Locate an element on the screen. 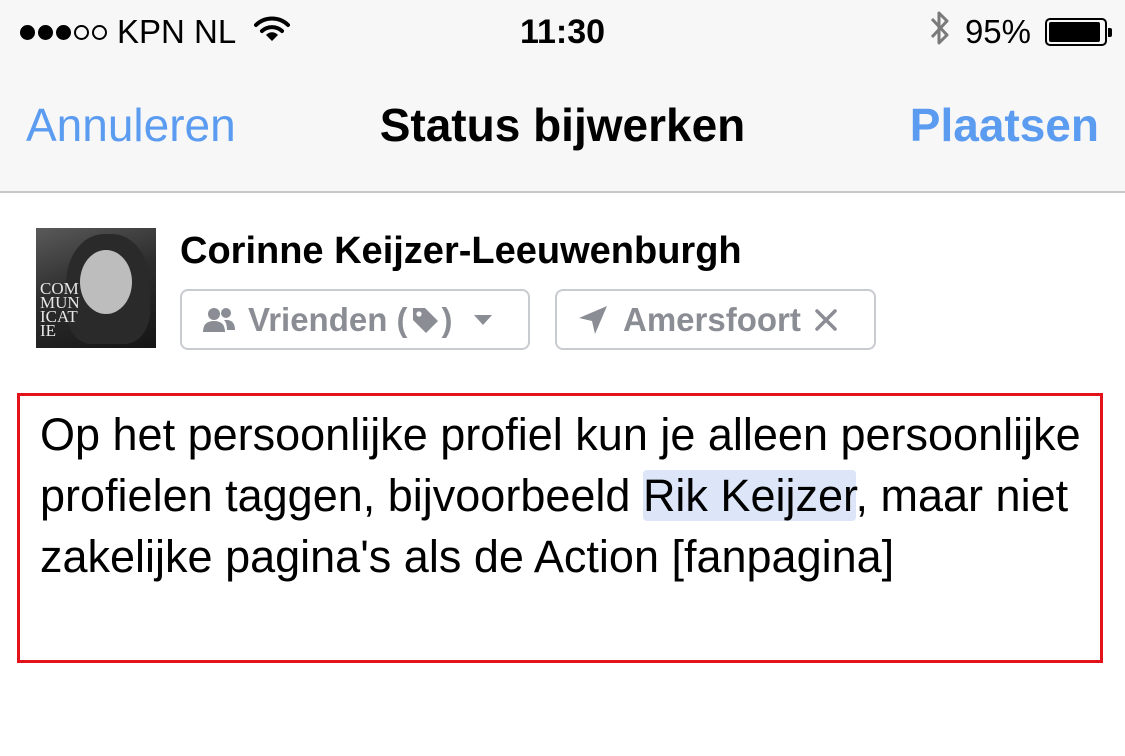 Image resolution: width=1125 pixels, height=756 pixels. bluetooth-icon is located at coordinates (940, 32).